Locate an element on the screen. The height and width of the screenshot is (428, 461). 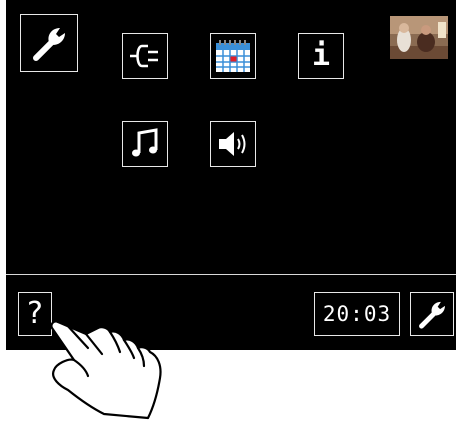
pointing-hand-icon is located at coordinates (105, 370).